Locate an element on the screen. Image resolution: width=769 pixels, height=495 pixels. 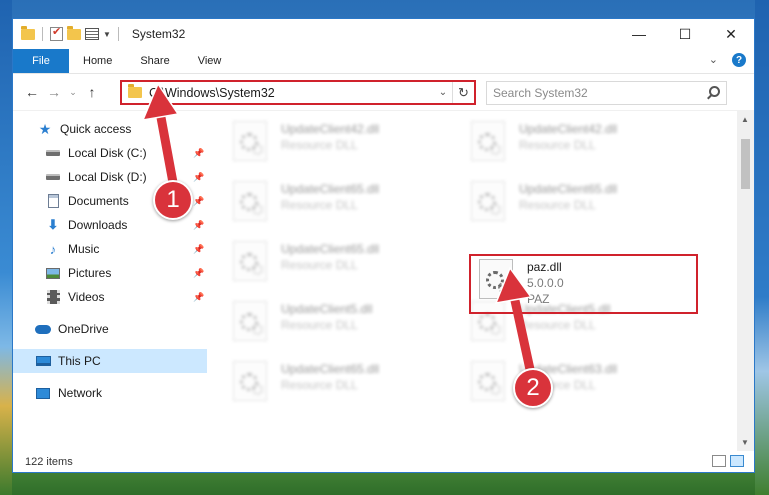
arrow-to-paz-dll is located at coordinates (522, 335).